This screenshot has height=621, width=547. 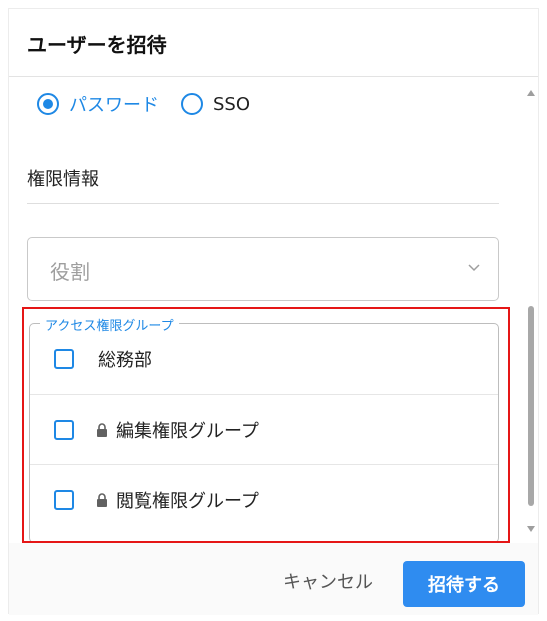 I want to click on auth-method-group: パスワード SSO, so click(x=143, y=104).